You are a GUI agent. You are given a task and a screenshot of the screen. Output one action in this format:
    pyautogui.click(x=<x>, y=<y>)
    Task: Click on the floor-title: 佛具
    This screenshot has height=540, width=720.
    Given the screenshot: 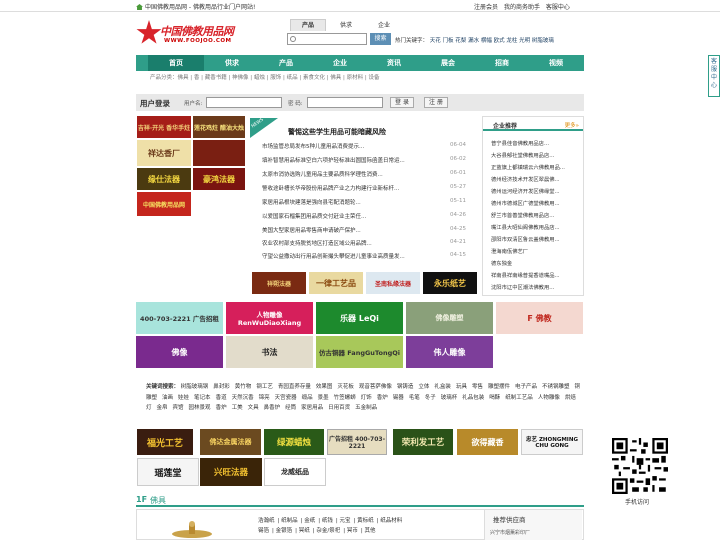 What is the action you would take?
    pyautogui.click(x=158, y=500)
    